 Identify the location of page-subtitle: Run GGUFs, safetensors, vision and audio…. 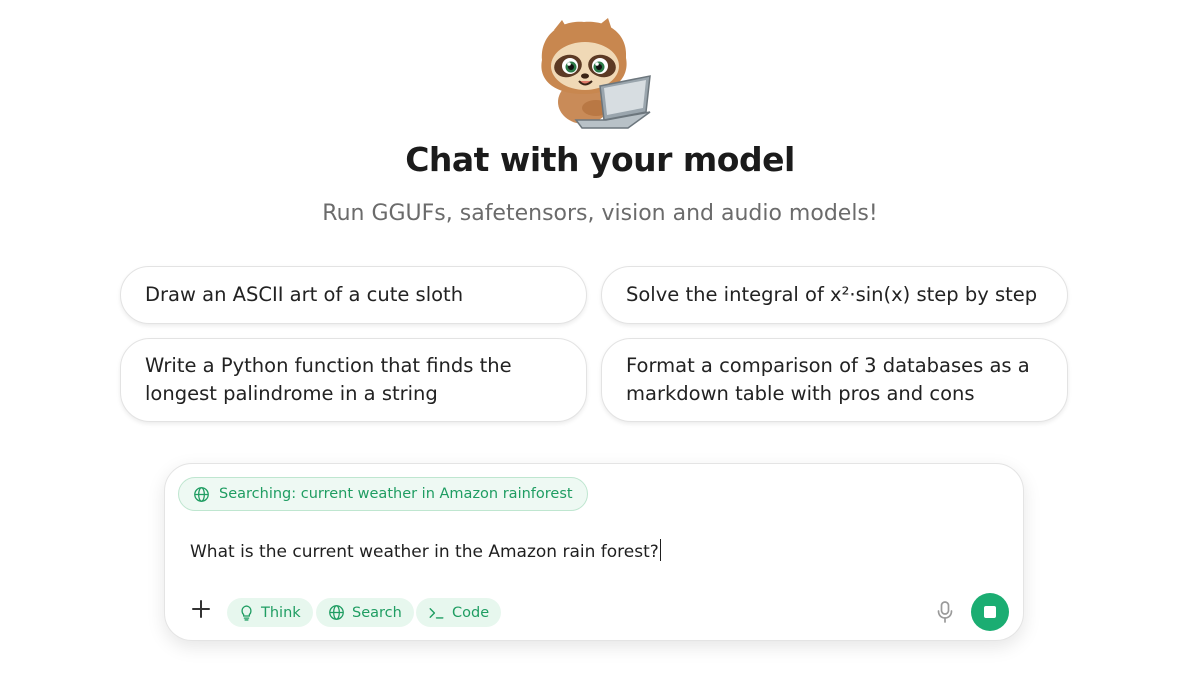
(600, 213).